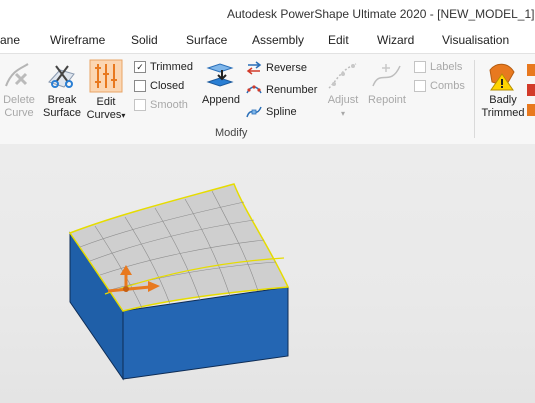 The height and width of the screenshot is (403, 535). What do you see at coordinates (278, 40) in the screenshot?
I see `tab-assembly: Assembly` at bounding box center [278, 40].